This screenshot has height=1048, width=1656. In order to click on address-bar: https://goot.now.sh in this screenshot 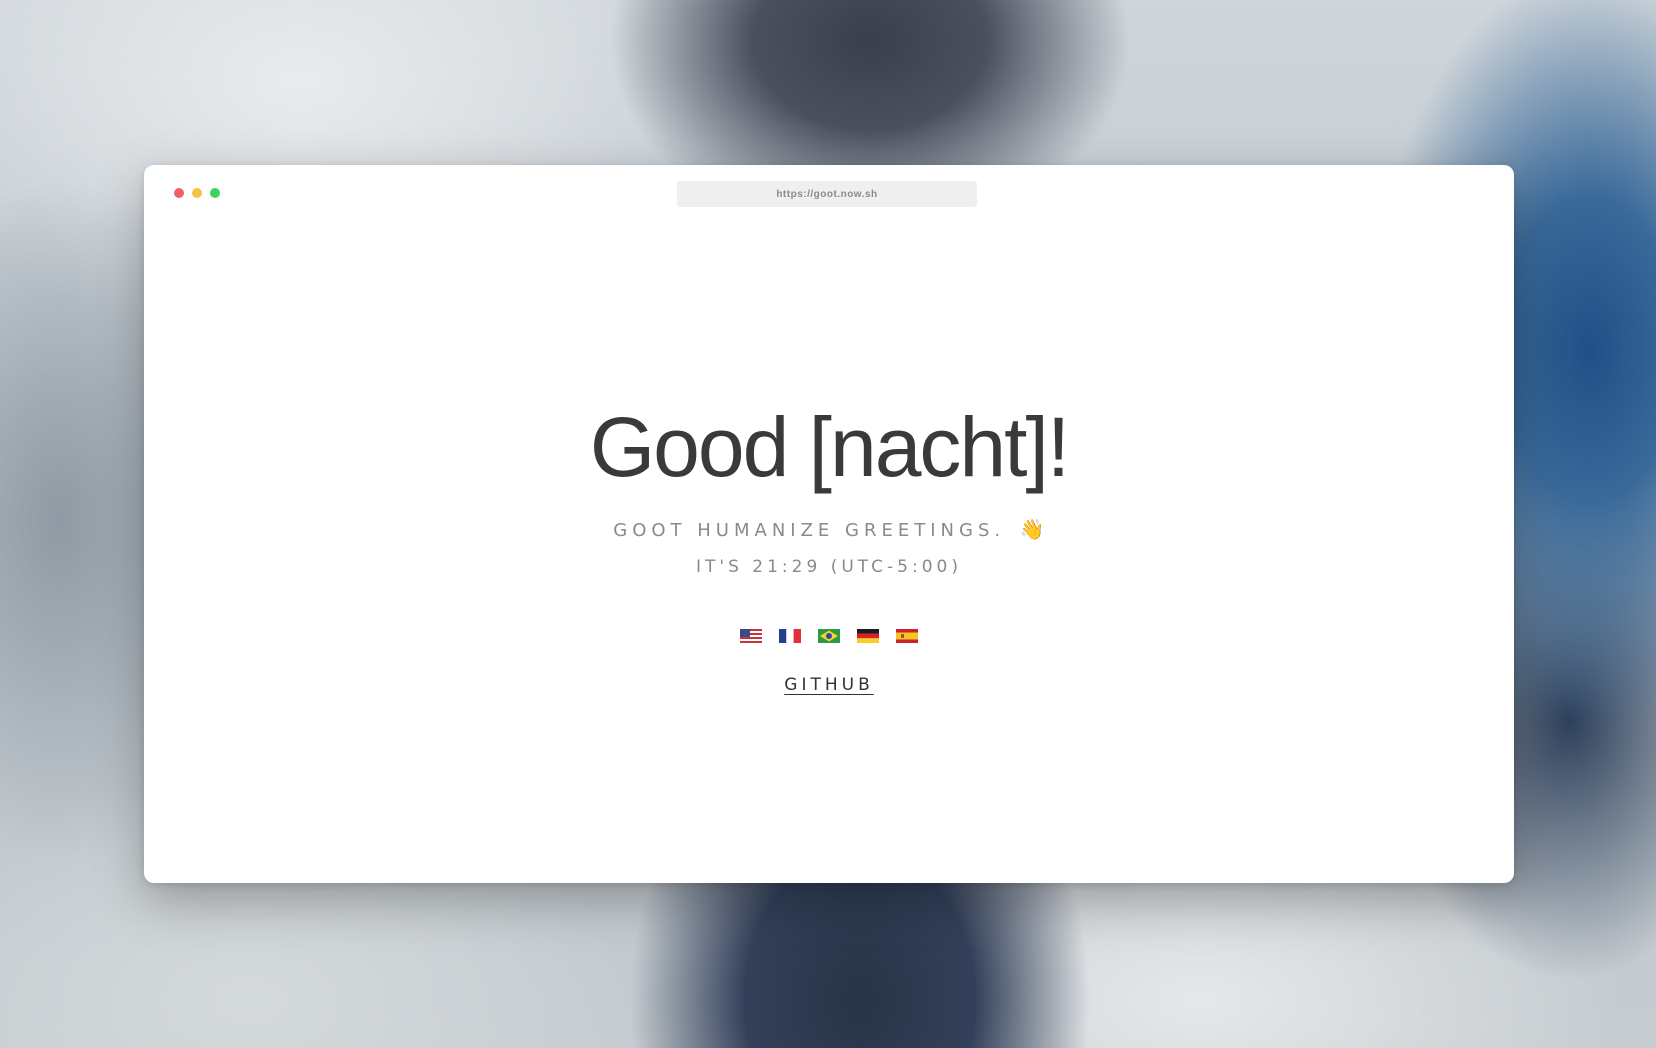, I will do `click(827, 194)`.